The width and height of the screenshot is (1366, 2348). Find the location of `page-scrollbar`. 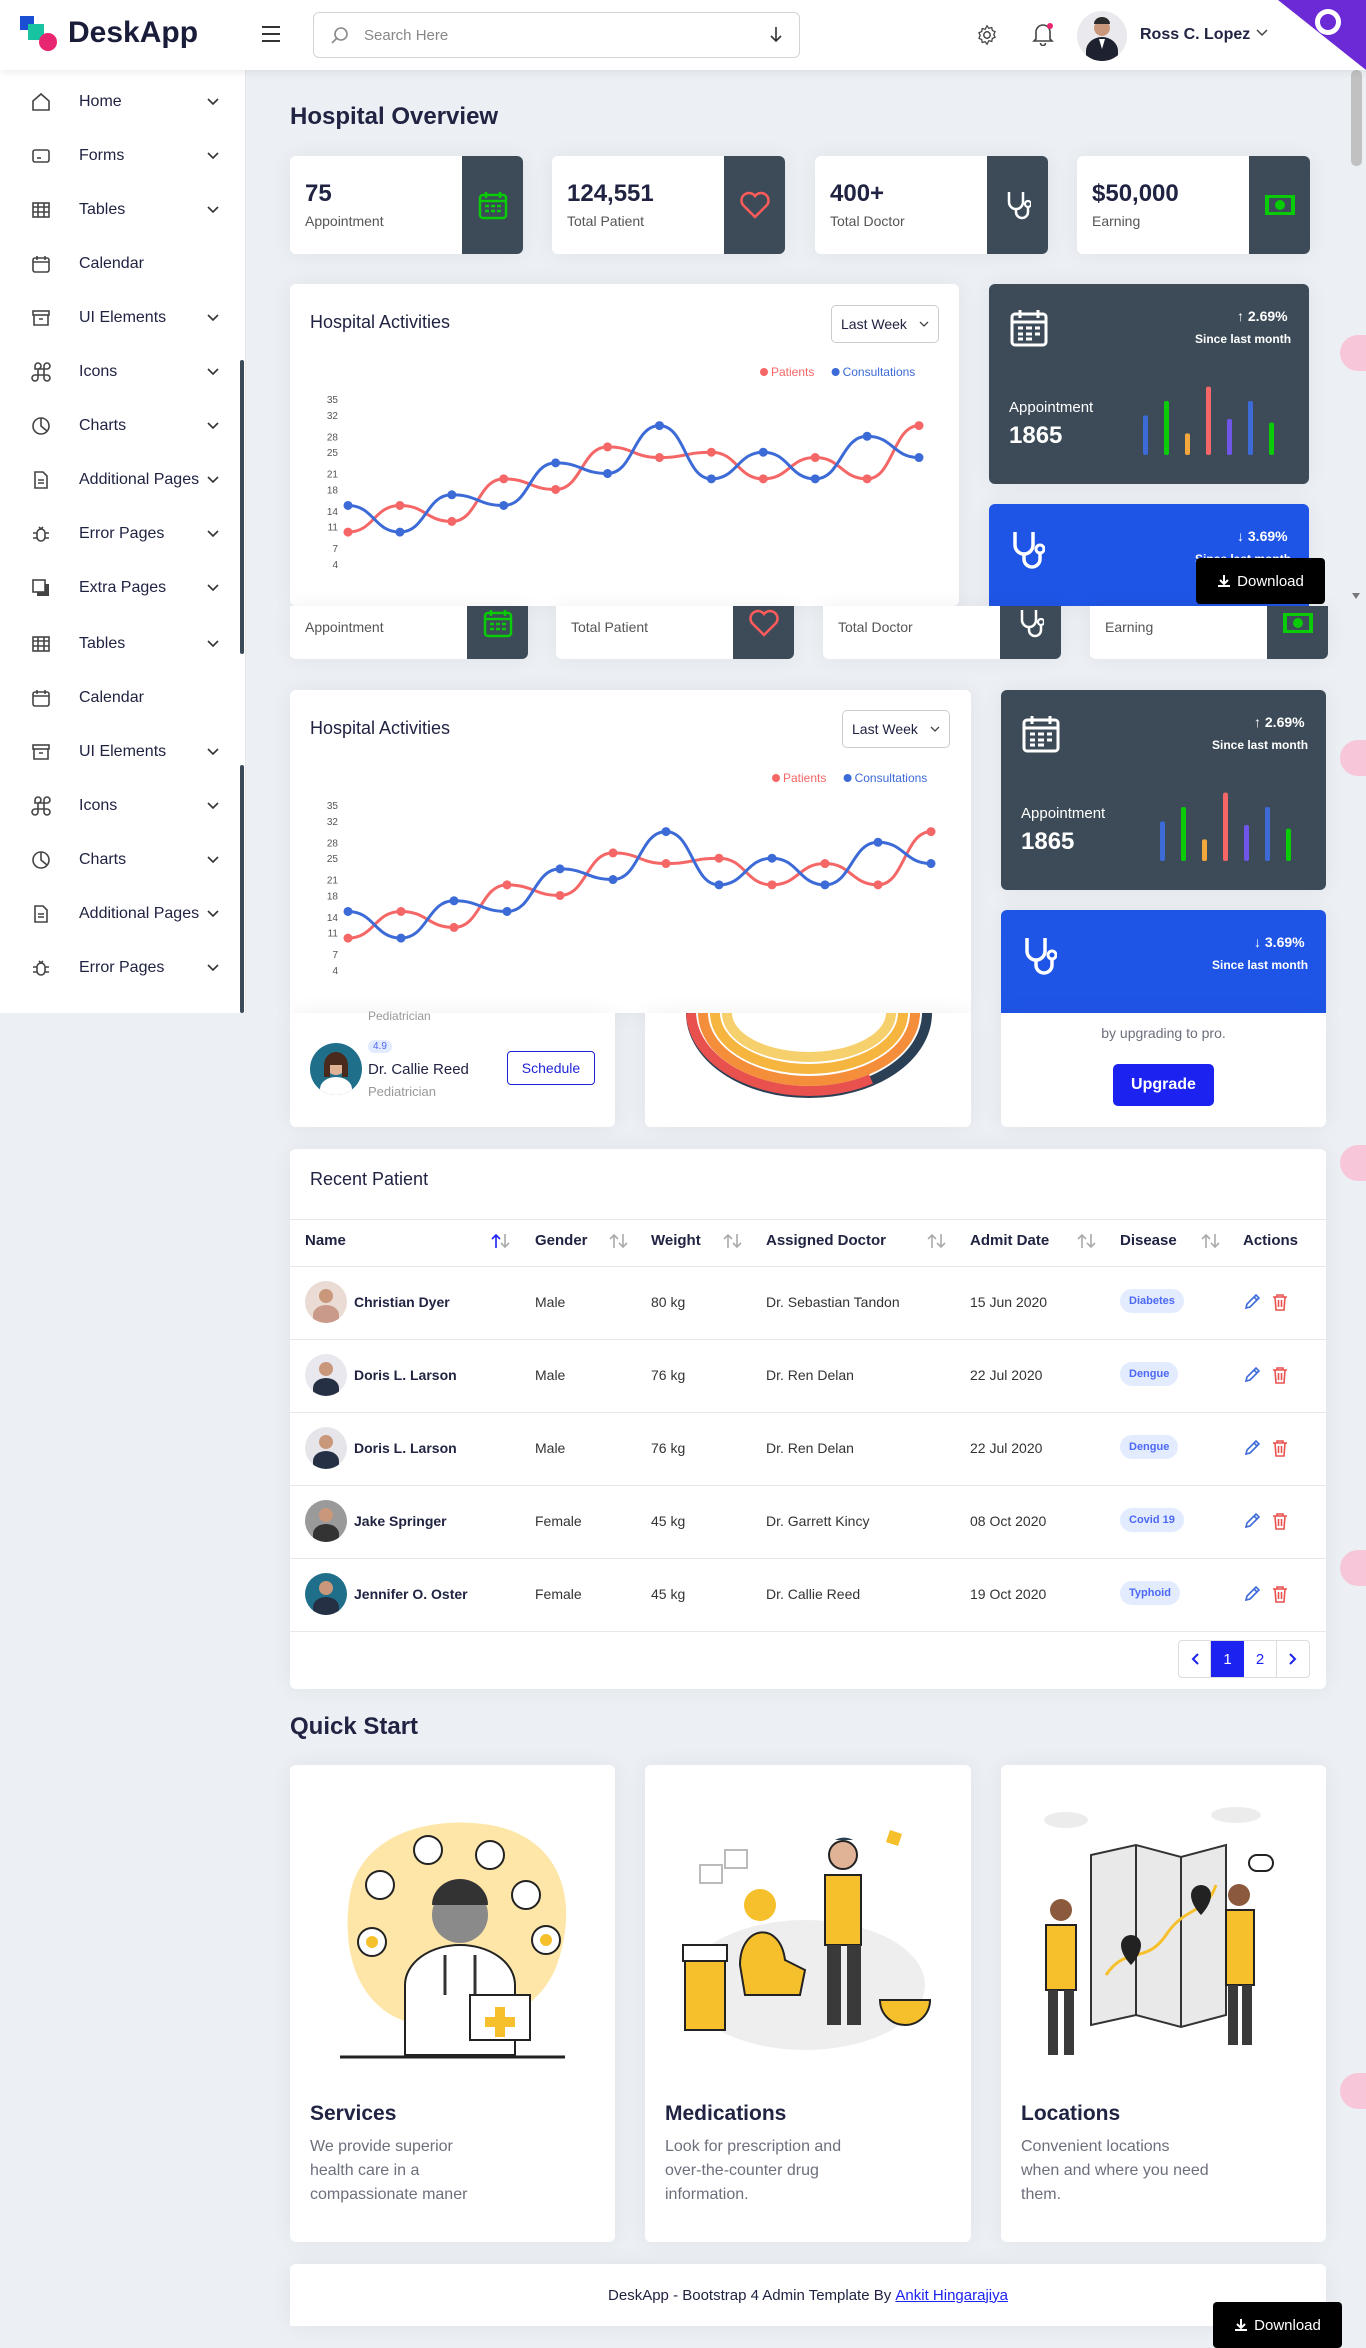

page-scrollbar is located at coordinates (1356, 118).